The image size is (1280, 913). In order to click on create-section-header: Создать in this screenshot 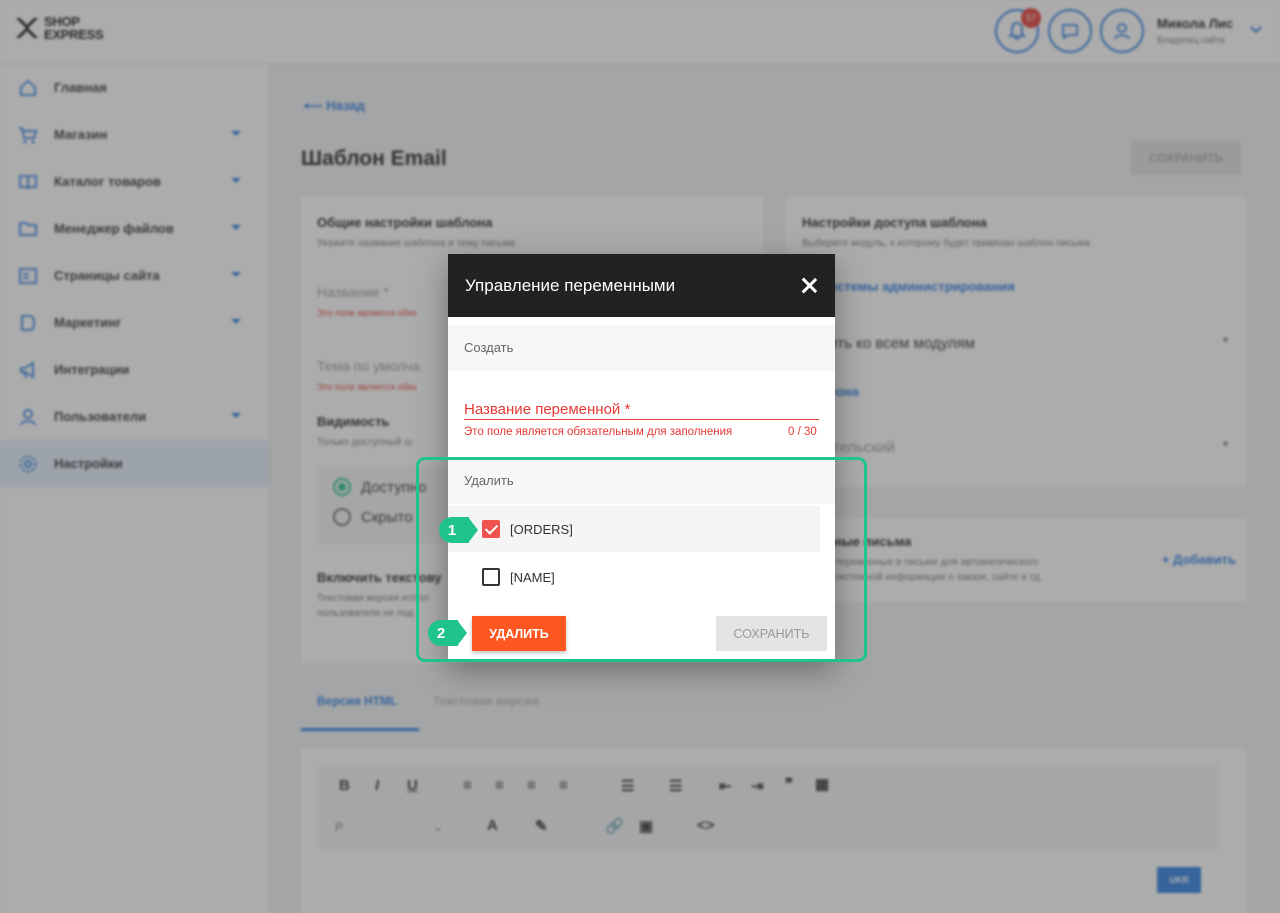, I will do `click(641, 348)`.